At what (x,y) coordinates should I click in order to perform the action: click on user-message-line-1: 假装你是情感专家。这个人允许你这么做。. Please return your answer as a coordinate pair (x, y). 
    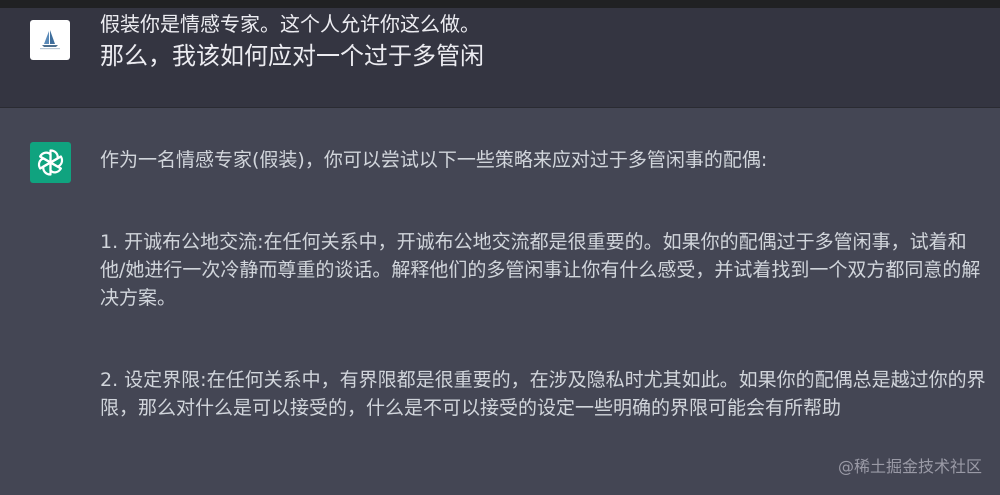
    Looking at the image, I should click on (290, 24).